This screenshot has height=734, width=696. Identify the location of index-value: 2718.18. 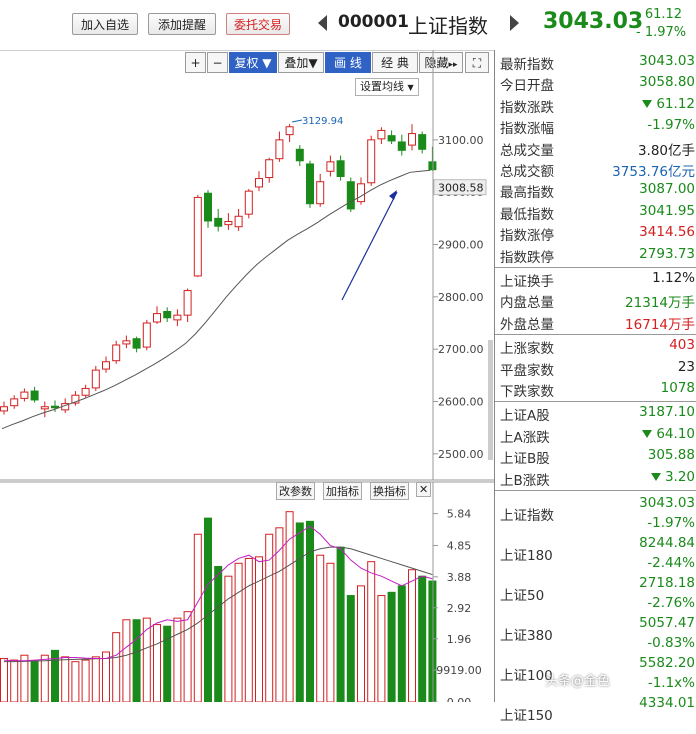
(667, 583).